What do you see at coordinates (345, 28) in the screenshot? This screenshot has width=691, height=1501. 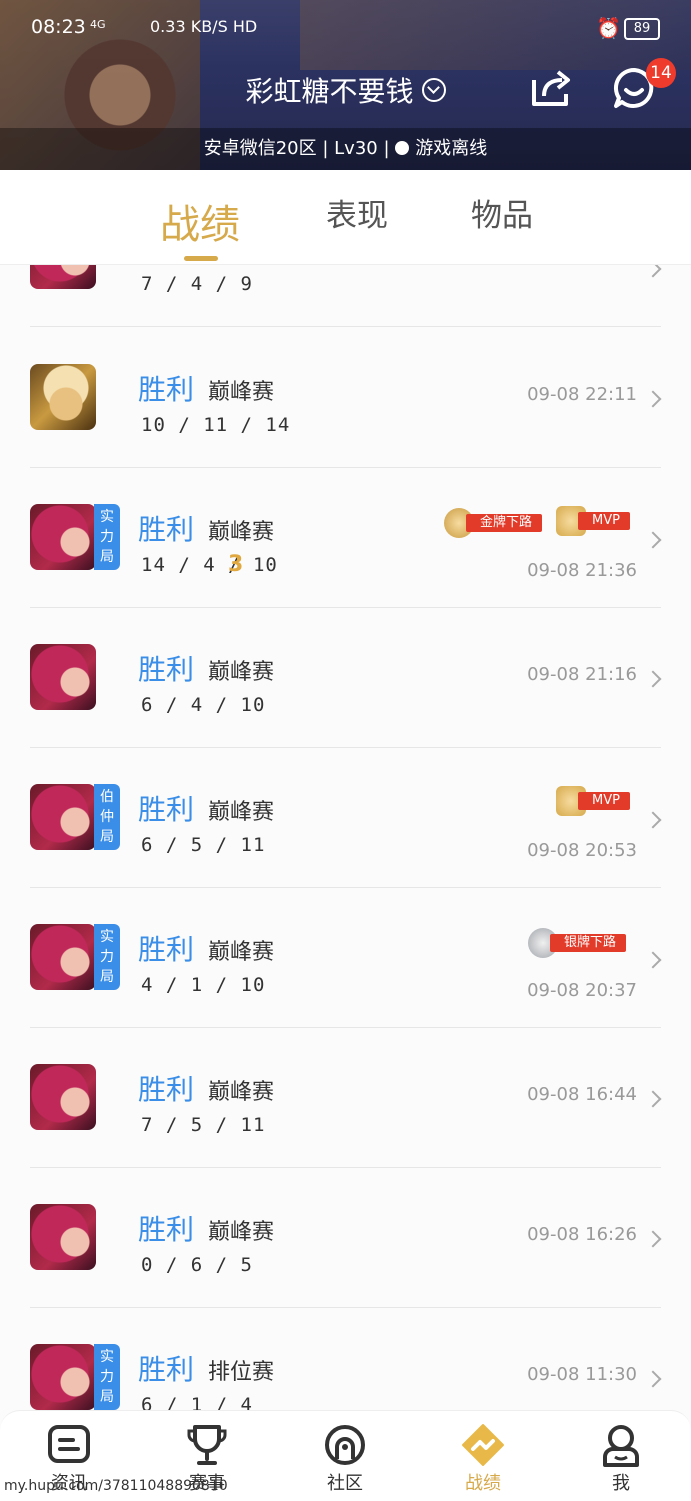 I see `status-bar: 08:23 4G 0.33 KB/S HD ⏰ 89` at bounding box center [345, 28].